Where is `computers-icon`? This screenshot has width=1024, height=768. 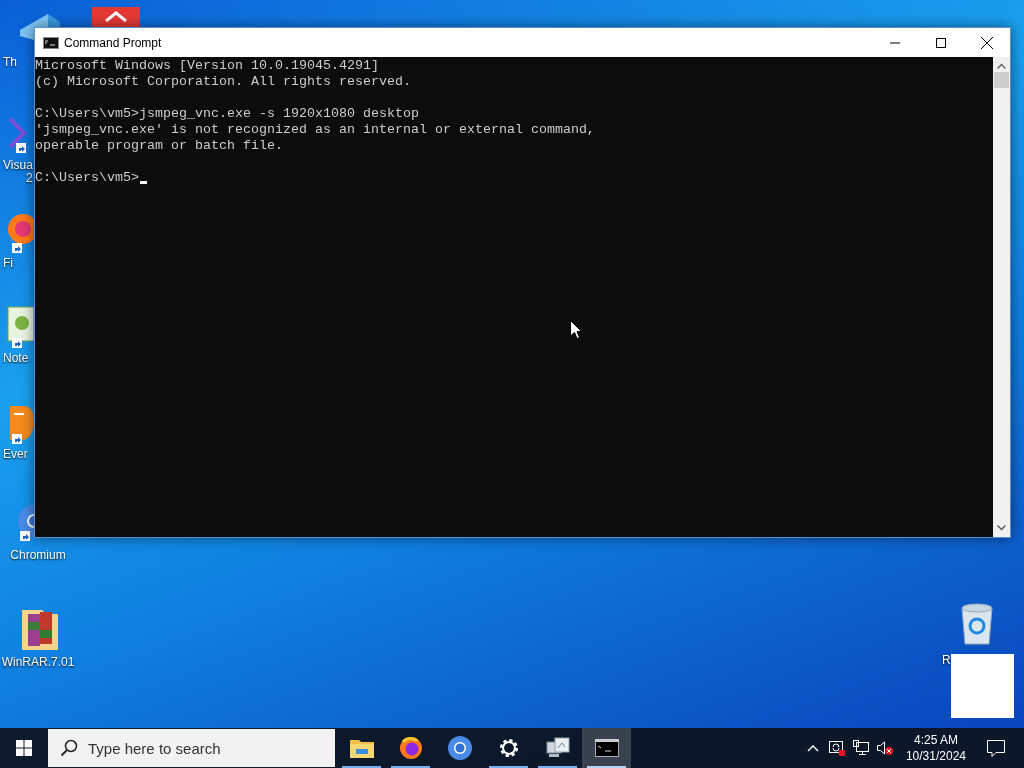
computers-icon is located at coordinates (557, 748).